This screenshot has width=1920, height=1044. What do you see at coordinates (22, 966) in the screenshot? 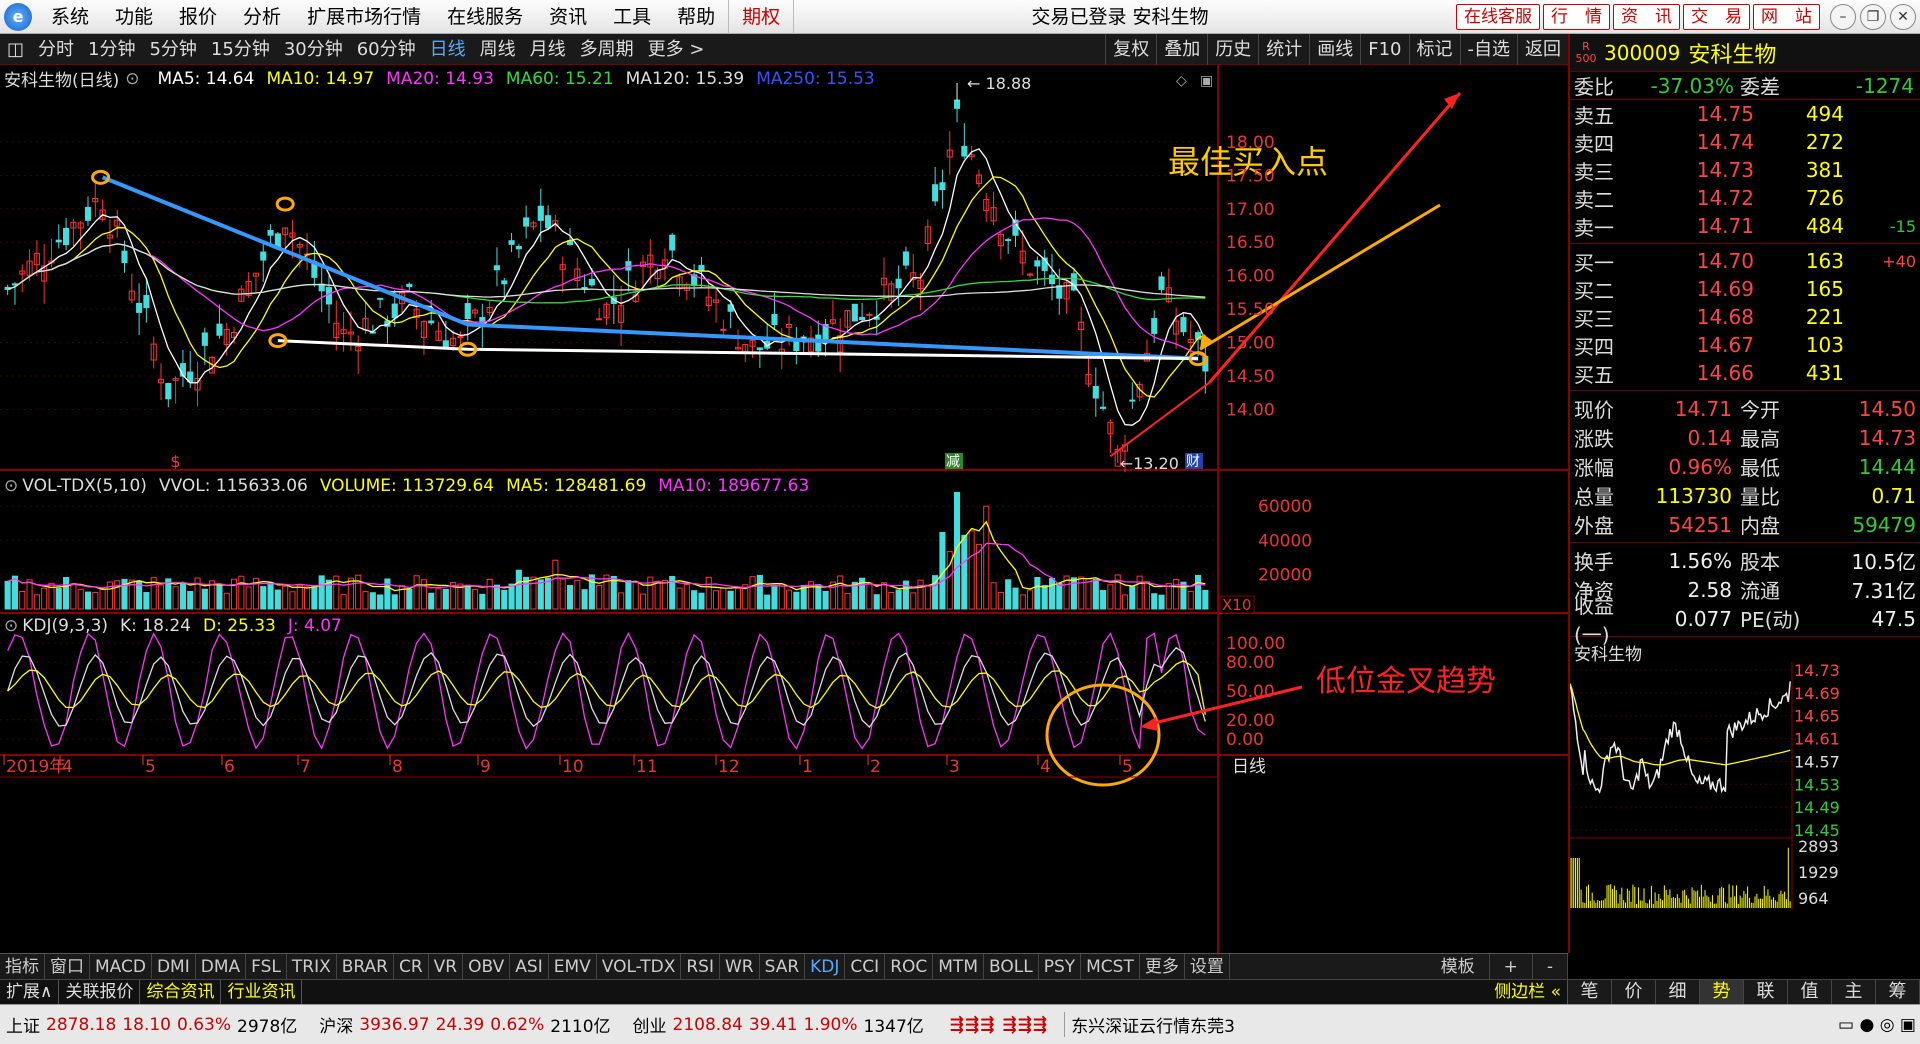
I see `indicator-tab-0: 指标` at bounding box center [22, 966].